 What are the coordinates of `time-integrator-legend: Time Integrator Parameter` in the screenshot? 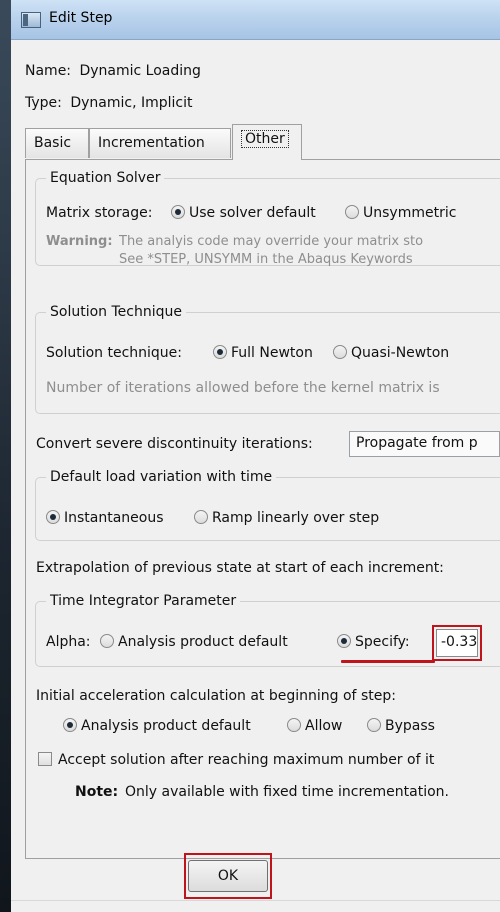 It's located at (143, 601).